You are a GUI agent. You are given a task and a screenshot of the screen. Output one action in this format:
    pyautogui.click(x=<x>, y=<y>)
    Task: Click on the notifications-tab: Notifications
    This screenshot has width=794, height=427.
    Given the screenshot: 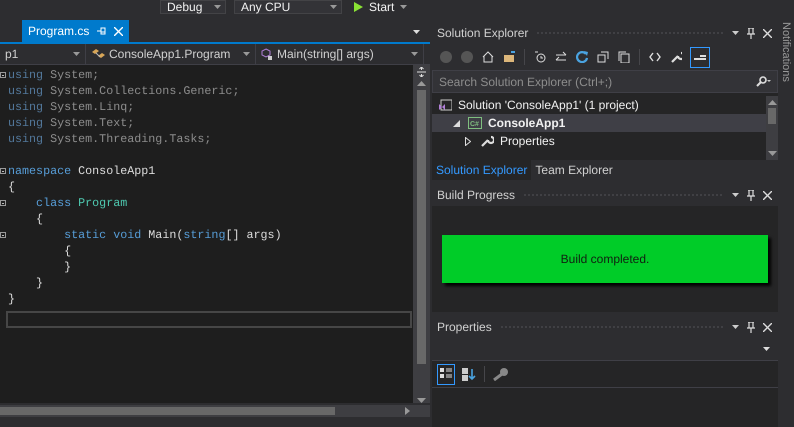 What is the action you would take?
    pyautogui.click(x=786, y=52)
    